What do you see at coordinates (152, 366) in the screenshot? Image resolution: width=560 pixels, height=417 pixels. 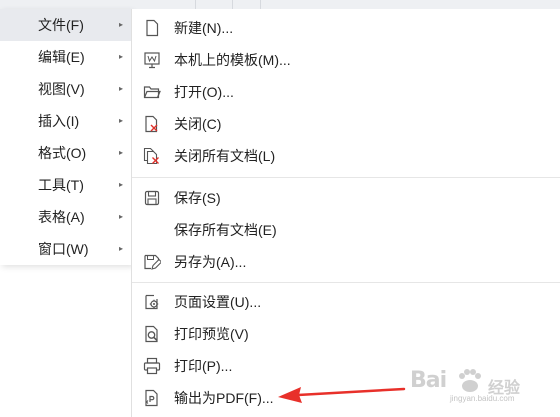 I see `print-icon` at bounding box center [152, 366].